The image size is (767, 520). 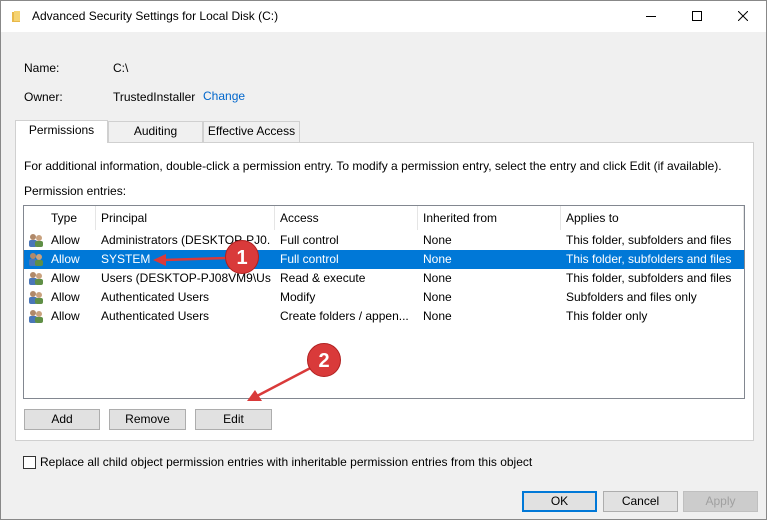 I want to click on close-button, so click(x=743, y=16).